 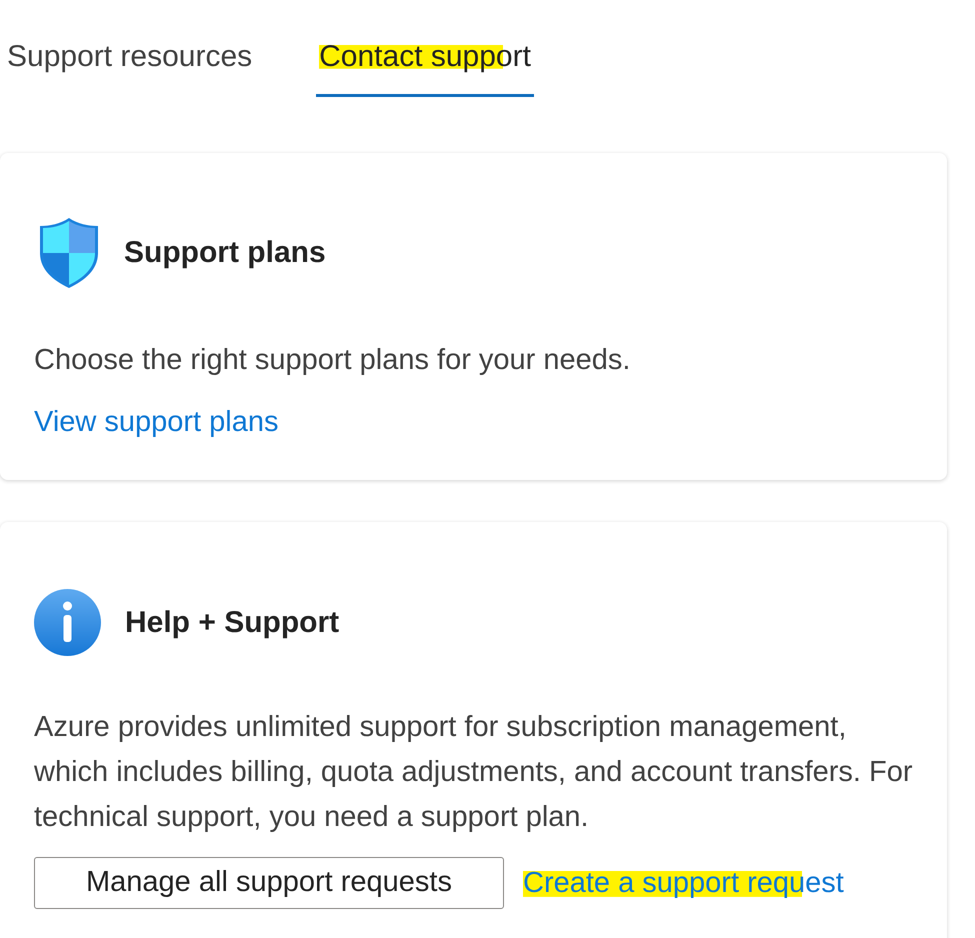 I want to click on card-description: Azure provides unlimited support for subscription management, which includes billing, quota adjustments, and account transfers. For technical support, you need a support plan., so click(x=474, y=772).